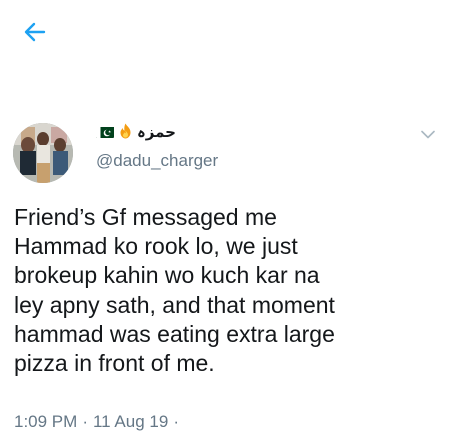 Image resolution: width=450 pixels, height=444 pixels. I want to click on avatar-photo, so click(43, 153).